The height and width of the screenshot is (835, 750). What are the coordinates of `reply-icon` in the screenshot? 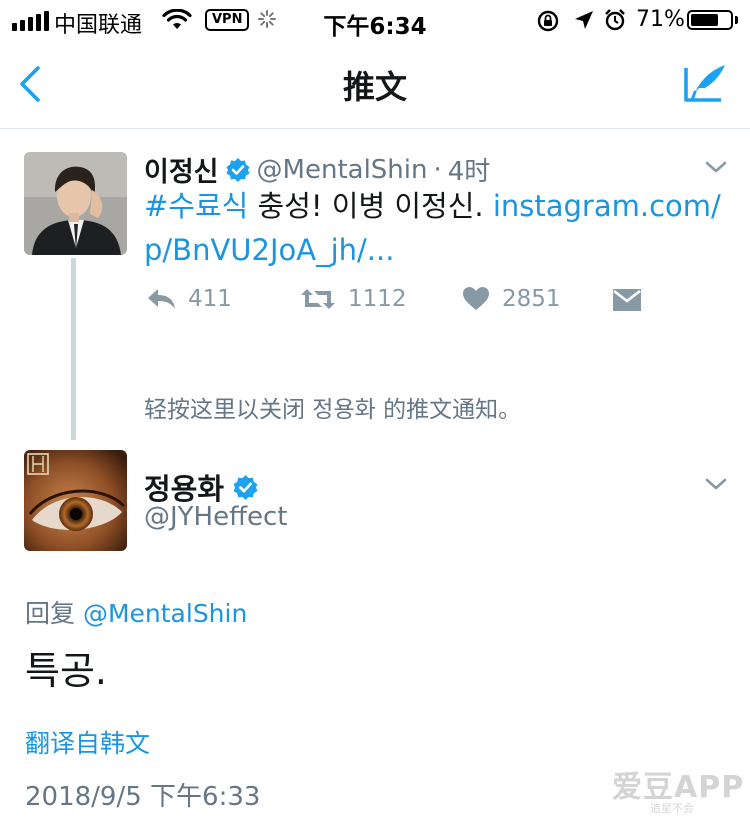 It's located at (161, 299).